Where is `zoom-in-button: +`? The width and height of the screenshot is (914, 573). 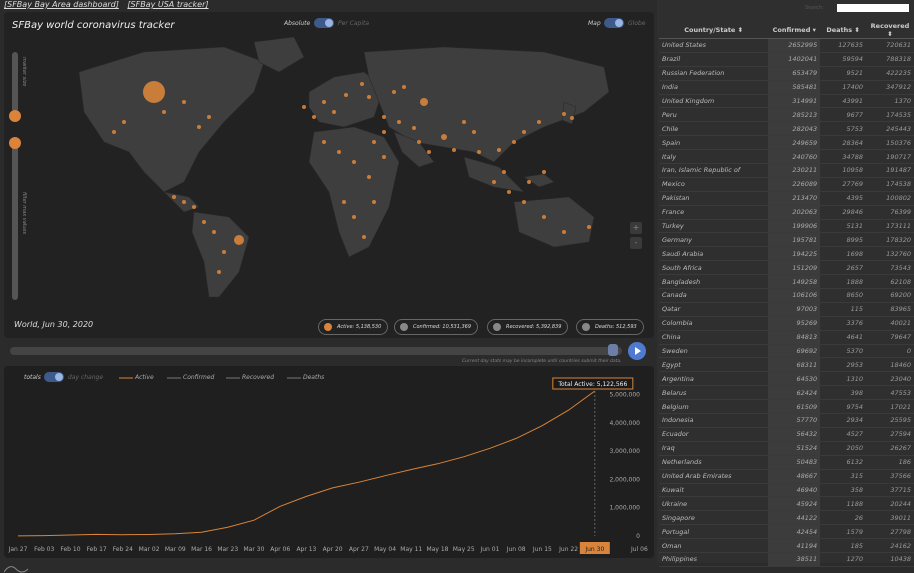
zoom-in-button: + is located at coordinates (636, 228).